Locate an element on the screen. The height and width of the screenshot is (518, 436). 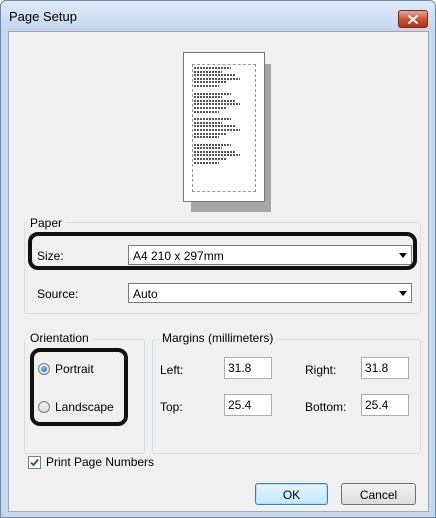
top-margin-field is located at coordinates (248, 405).